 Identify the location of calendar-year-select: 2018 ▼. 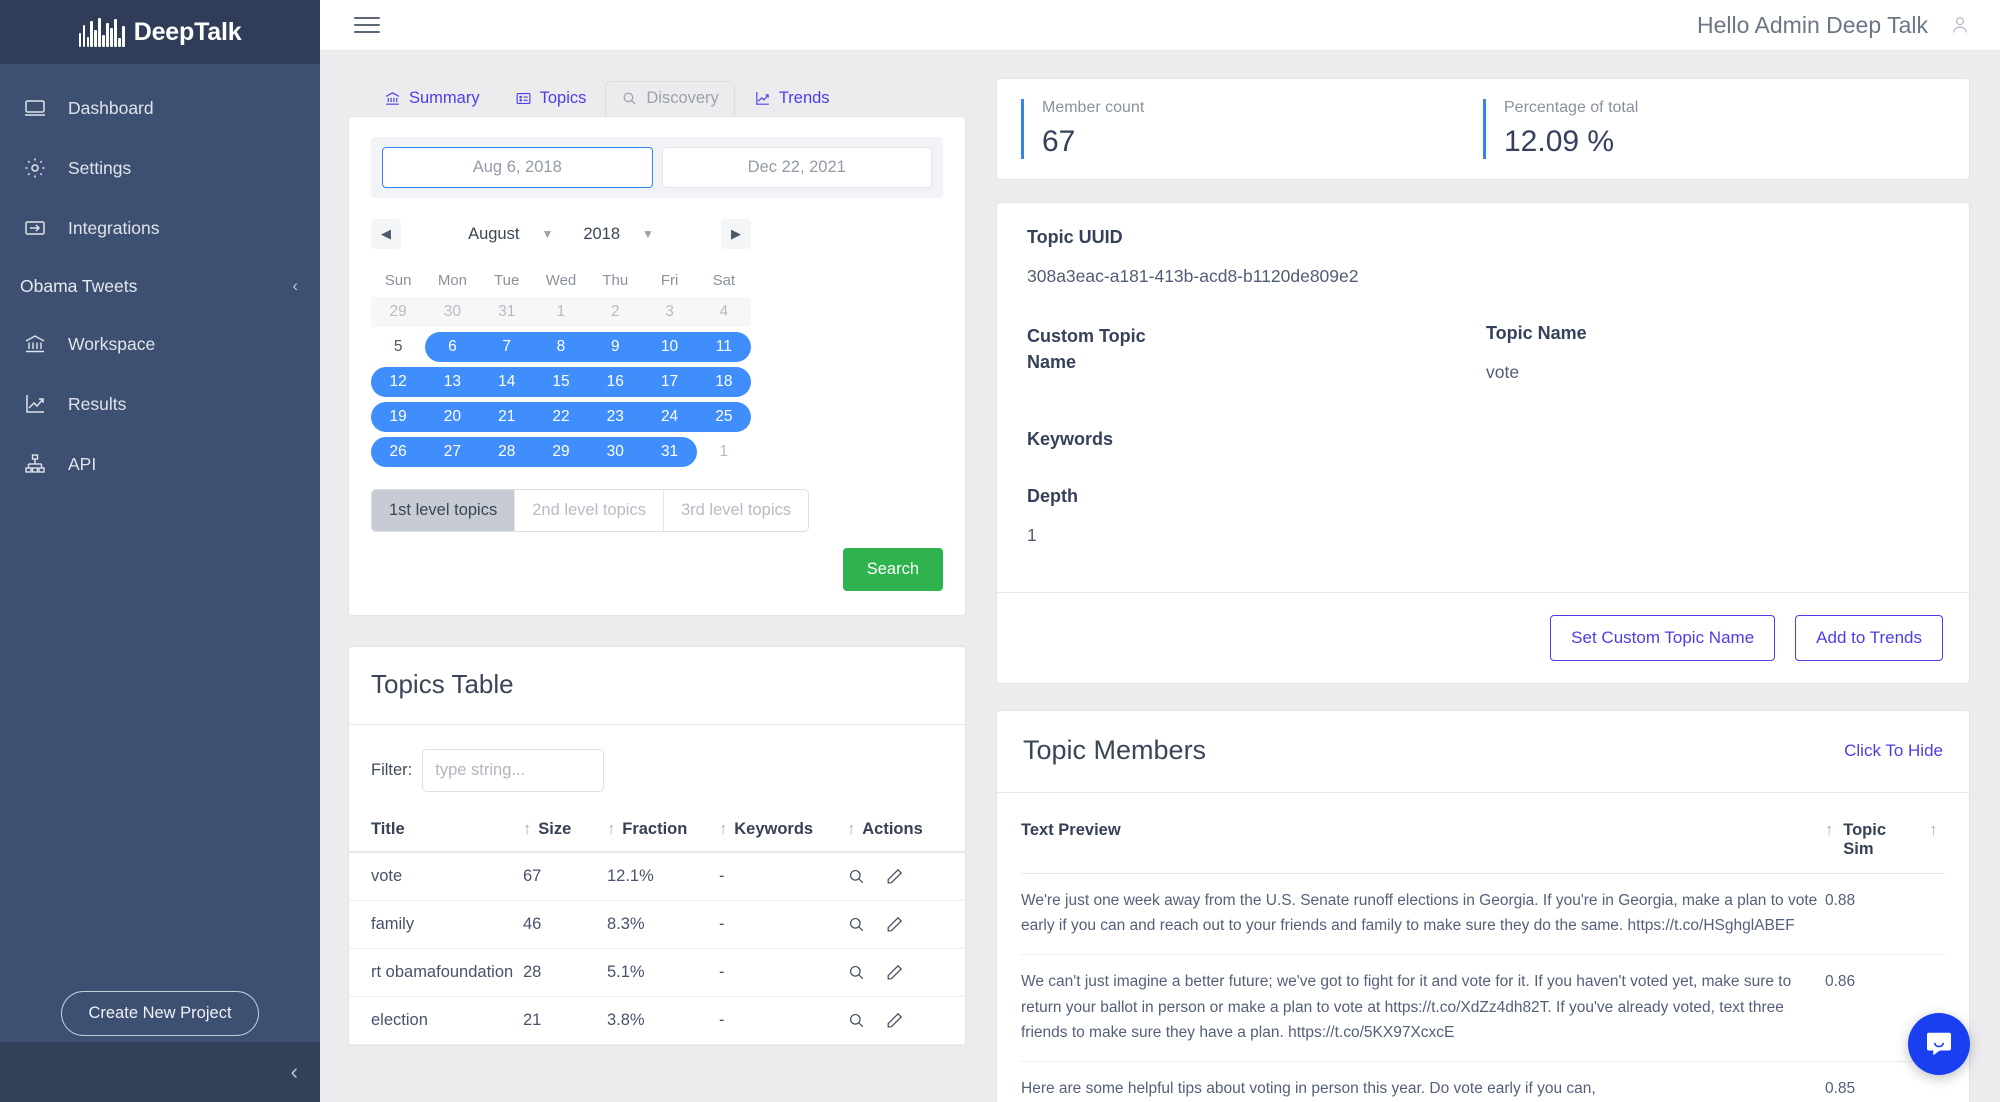
(618, 234).